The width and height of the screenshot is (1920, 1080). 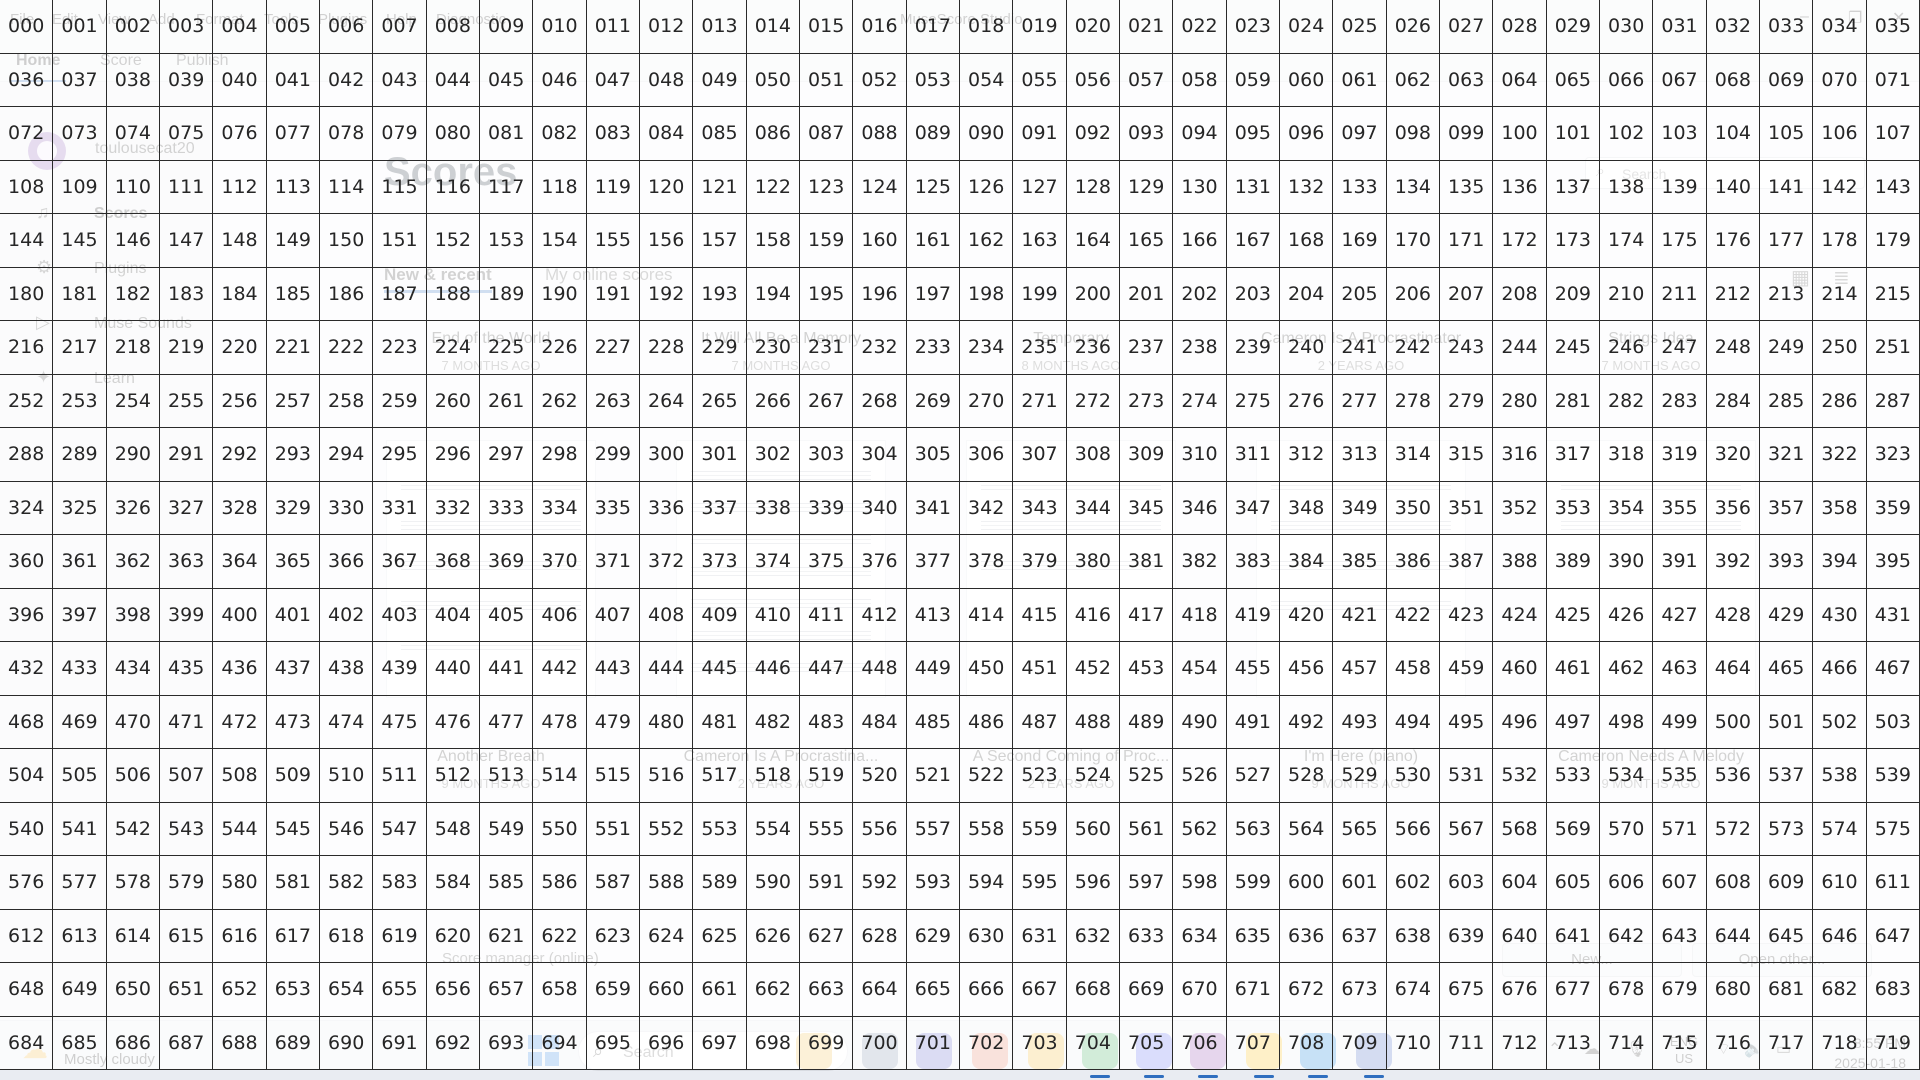 What do you see at coordinates (1856, 1053) in the screenshot?
I see `system-clock: 8:55 PM 2025-01-18` at bounding box center [1856, 1053].